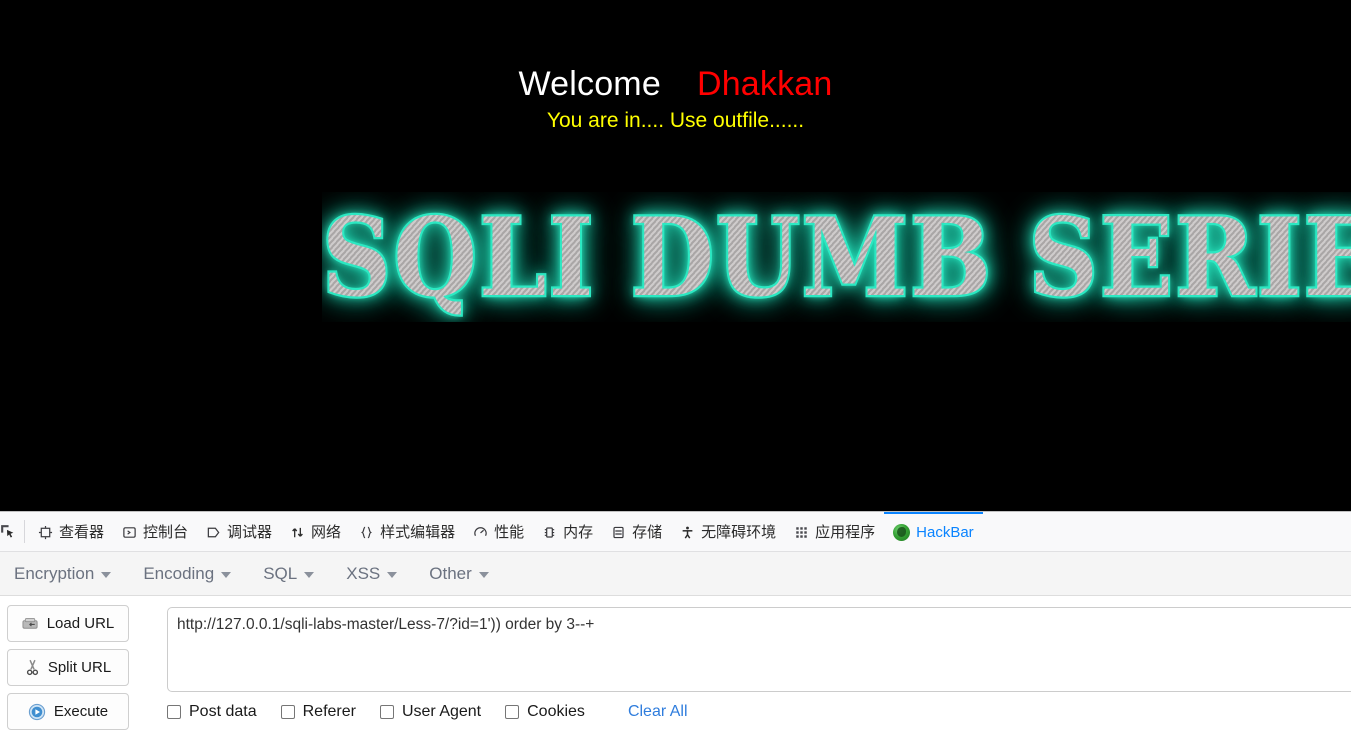 This screenshot has width=1351, height=742. I want to click on tab-label: 无障碍环境, so click(739, 532).